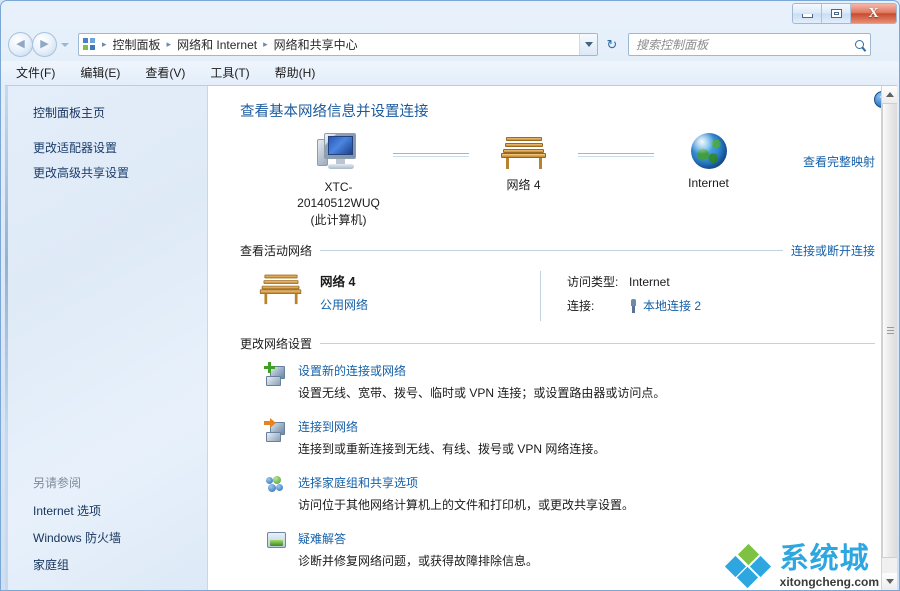 This screenshot has width=900, height=591. What do you see at coordinates (829, 582) in the screenshot?
I see `watermark-text-en: xitongcheng.com` at bounding box center [829, 582].